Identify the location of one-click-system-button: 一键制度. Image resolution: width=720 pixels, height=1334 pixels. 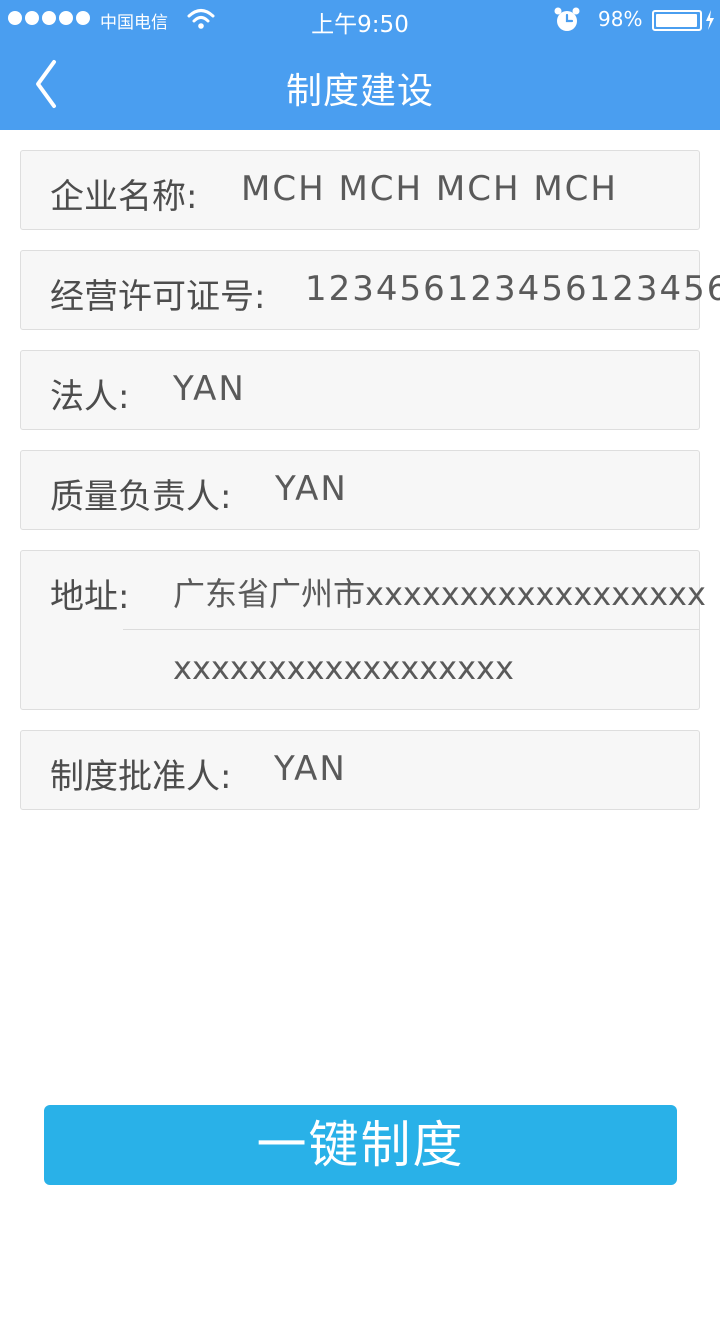
(360, 1145).